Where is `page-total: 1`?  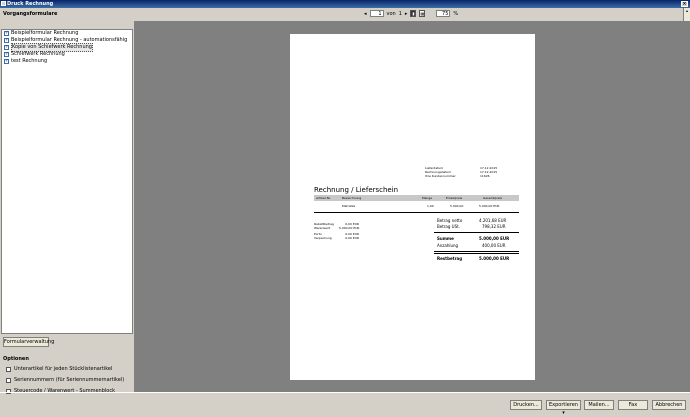 page-total: 1 is located at coordinates (400, 13).